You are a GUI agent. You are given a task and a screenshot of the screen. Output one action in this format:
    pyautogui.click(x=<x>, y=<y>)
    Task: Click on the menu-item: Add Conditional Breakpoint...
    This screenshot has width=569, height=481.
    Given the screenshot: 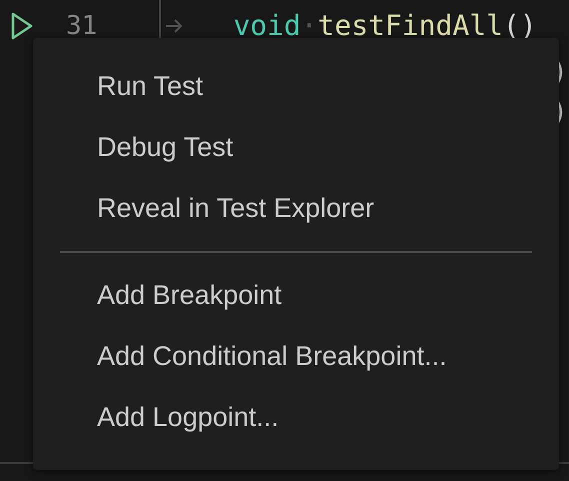 What is the action you would take?
    pyautogui.click(x=296, y=356)
    